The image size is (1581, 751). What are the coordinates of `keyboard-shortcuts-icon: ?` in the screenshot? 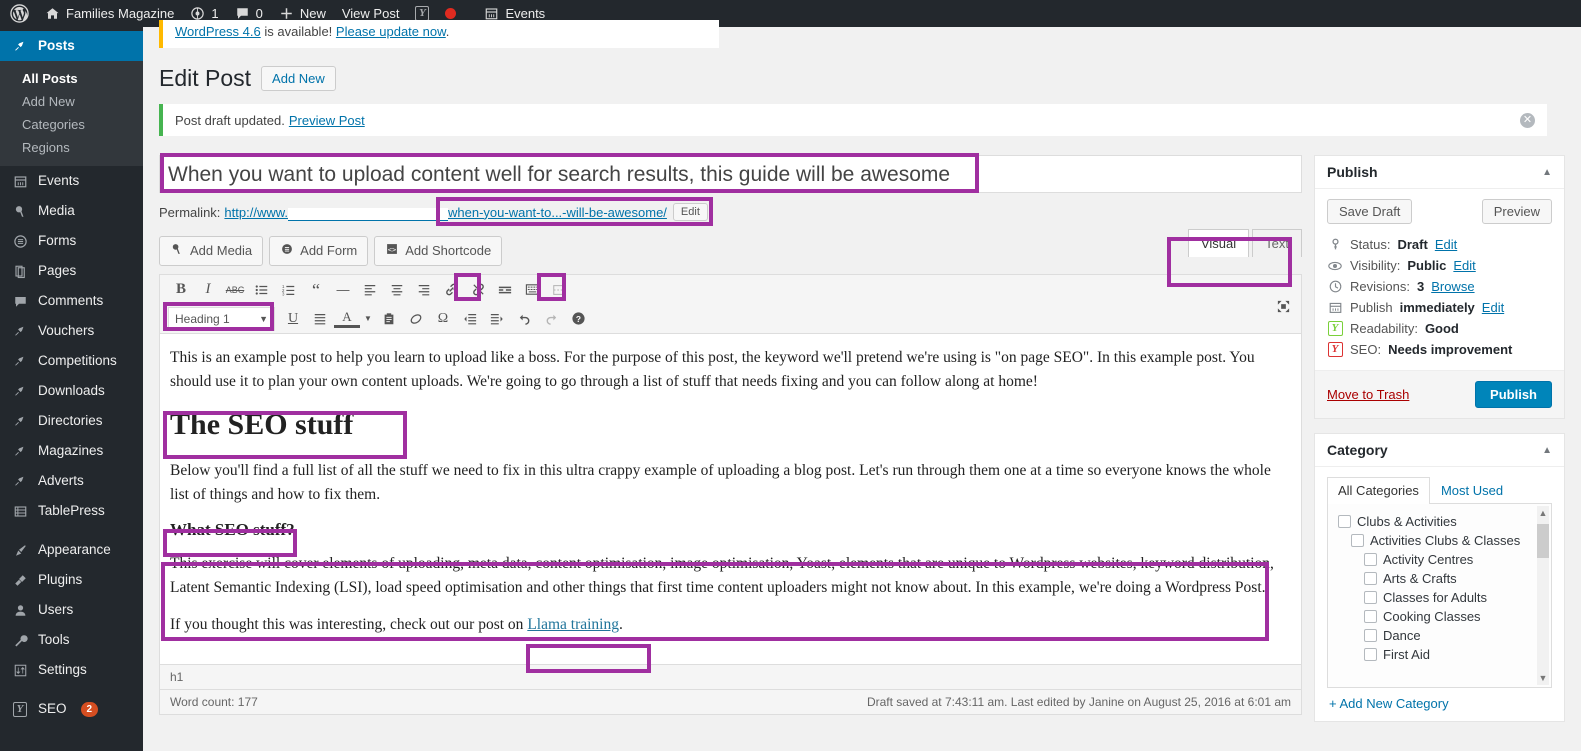 It's located at (578, 319).